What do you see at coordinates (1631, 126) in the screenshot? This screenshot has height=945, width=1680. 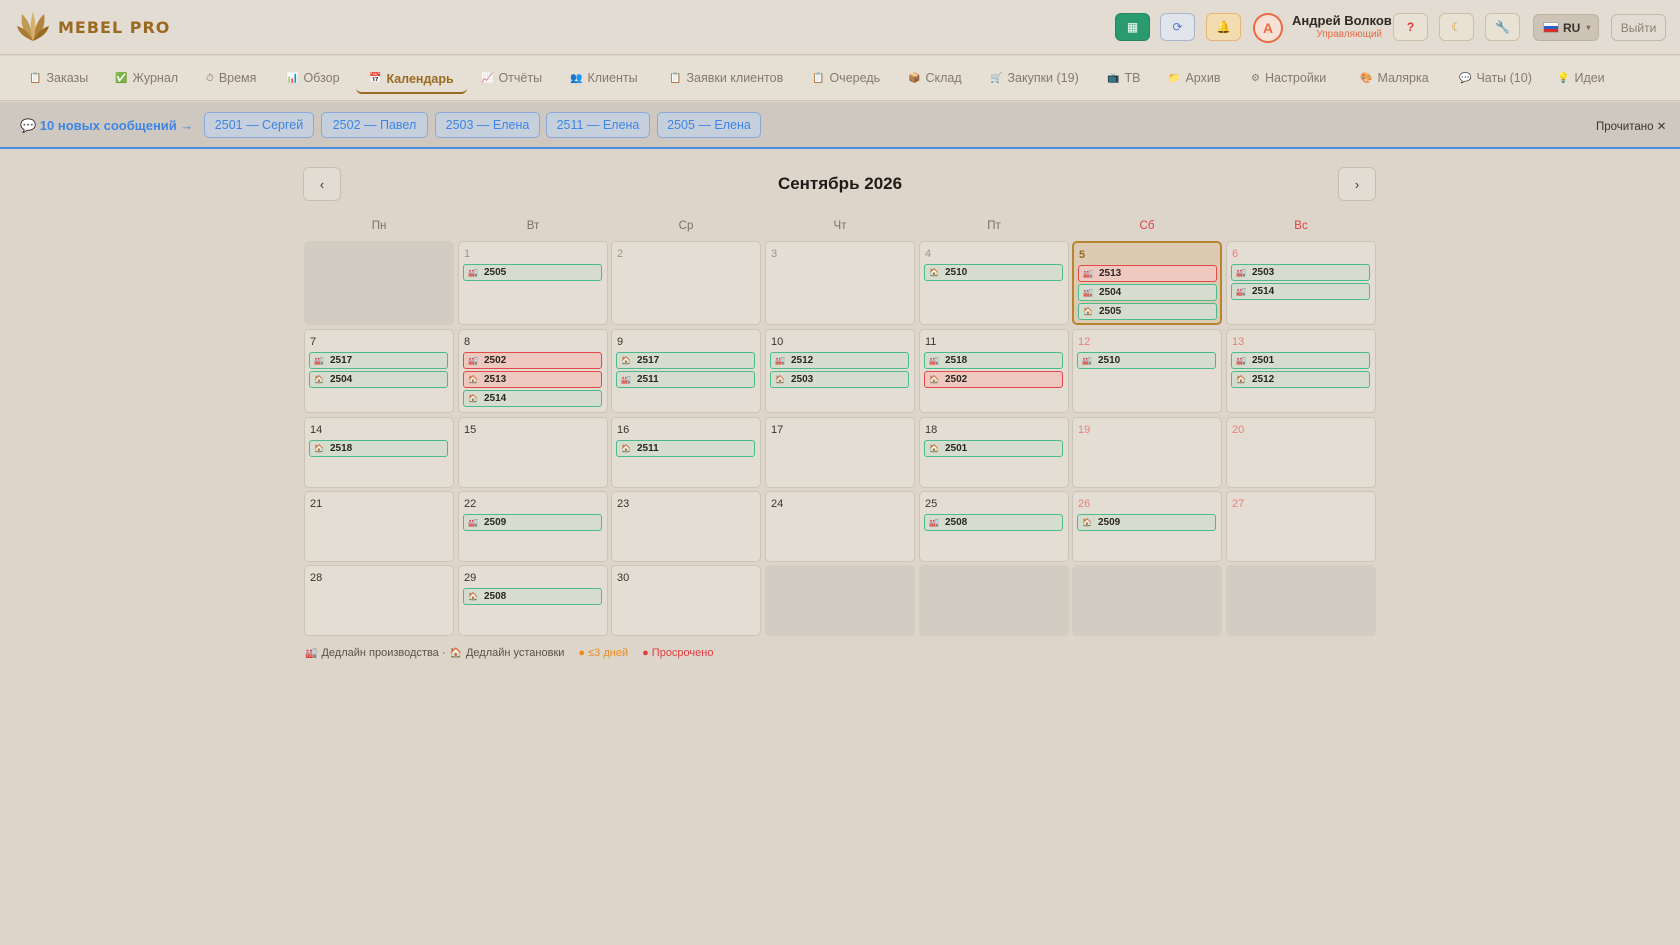 I see `mark-read-button: Прочитано ✕` at bounding box center [1631, 126].